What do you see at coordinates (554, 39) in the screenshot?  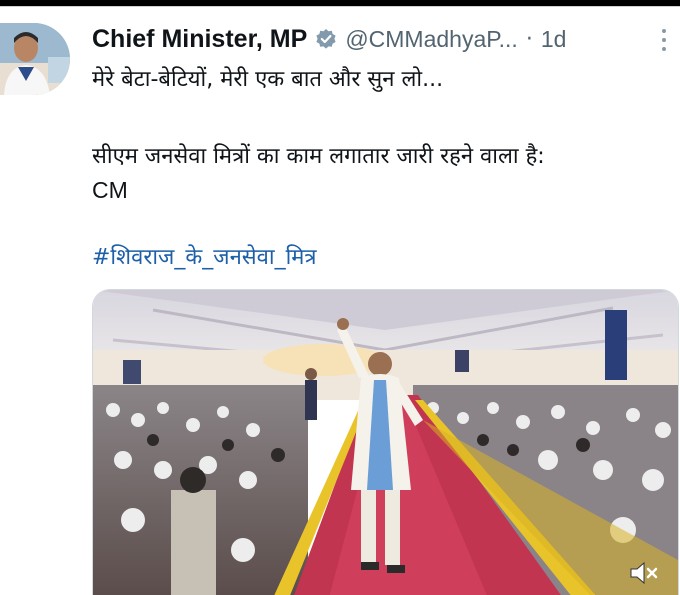 I see `timestamp: 1d` at bounding box center [554, 39].